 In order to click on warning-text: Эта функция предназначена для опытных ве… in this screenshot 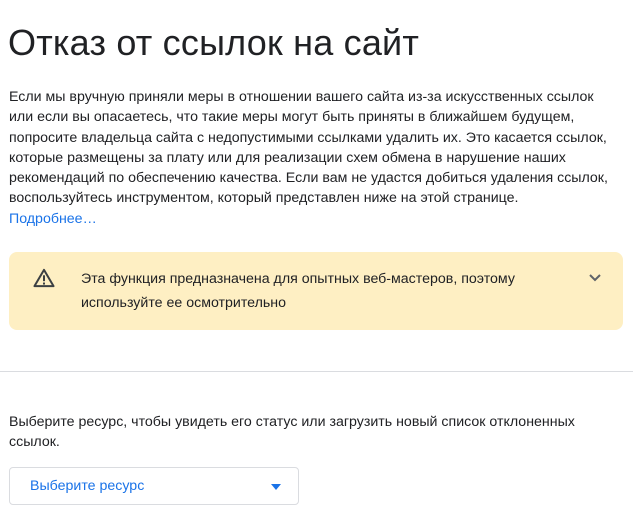, I will do `click(298, 291)`.